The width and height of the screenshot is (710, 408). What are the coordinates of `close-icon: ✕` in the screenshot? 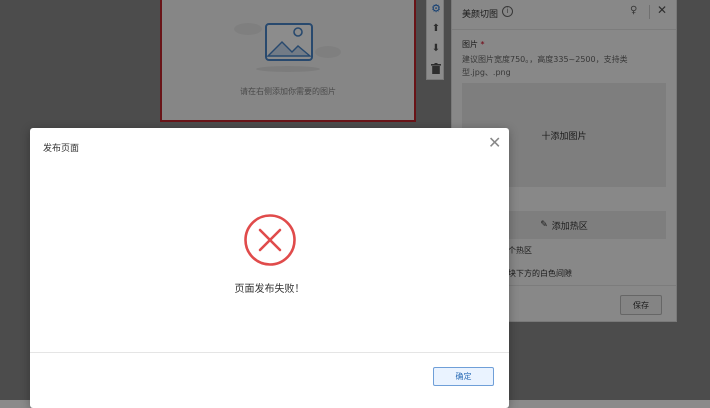 It's located at (494, 142).